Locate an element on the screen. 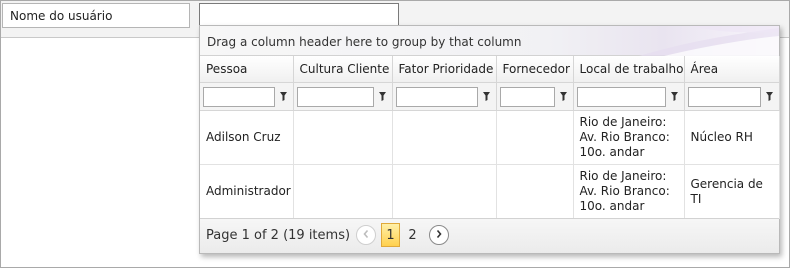  column-header-area: Área is located at coordinates (732, 69).